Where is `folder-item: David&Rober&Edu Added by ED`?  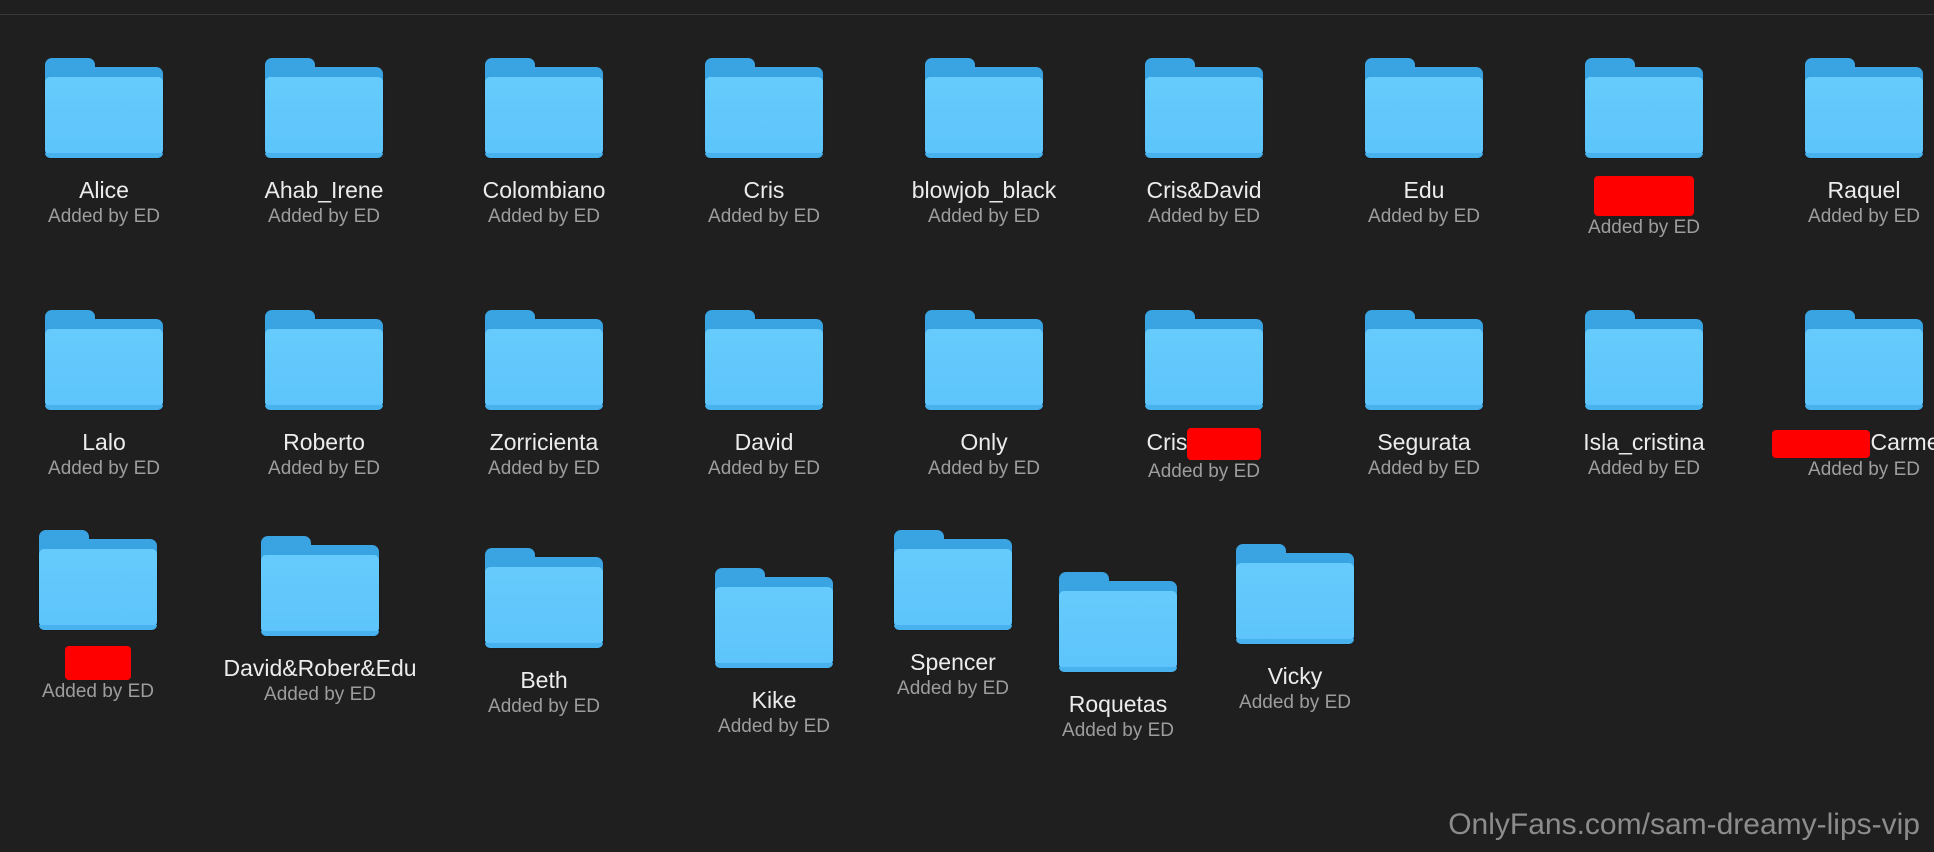 folder-item: David&Rober&Edu Added by ED is located at coordinates (320, 621).